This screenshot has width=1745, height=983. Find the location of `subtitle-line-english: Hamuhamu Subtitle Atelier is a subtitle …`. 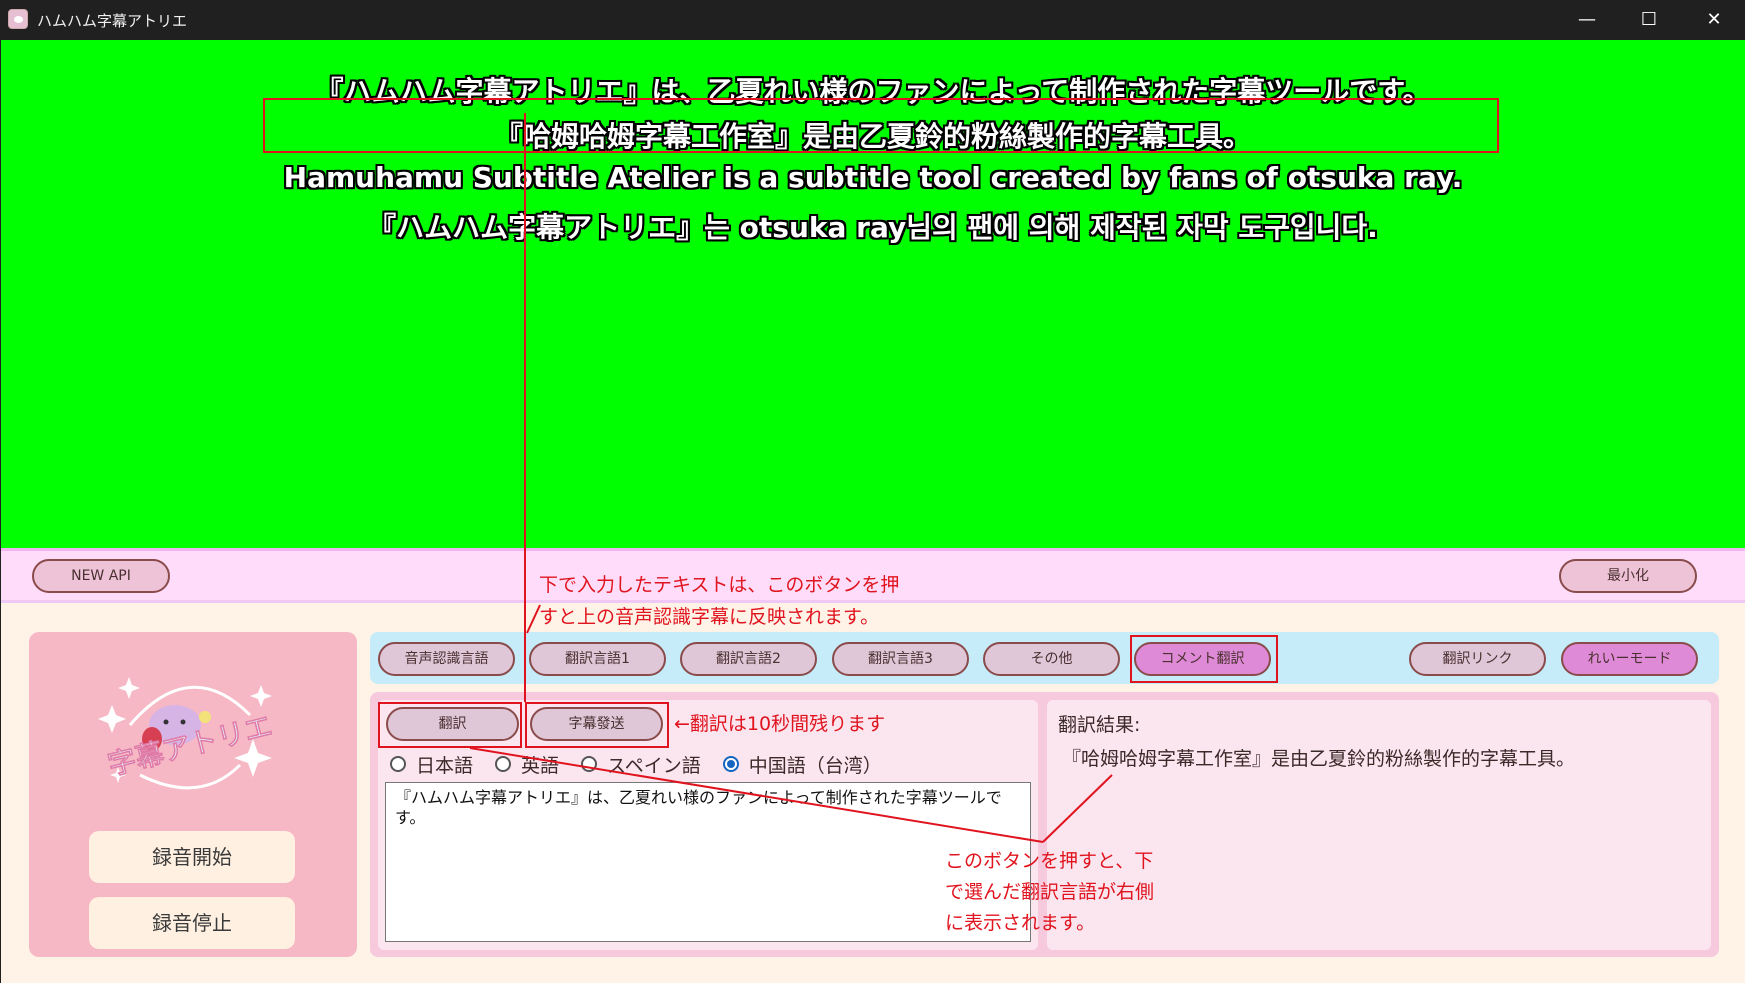

subtitle-line-english: Hamuhamu Subtitle Atelier is a subtitle … is located at coordinates (873, 177).